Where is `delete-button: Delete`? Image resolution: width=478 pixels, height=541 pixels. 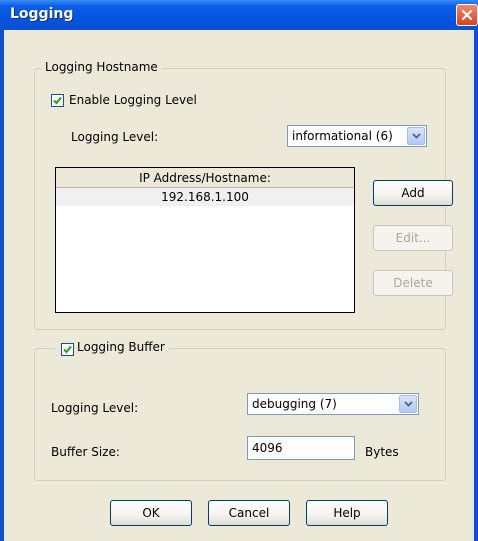
delete-button: Delete is located at coordinates (413, 283).